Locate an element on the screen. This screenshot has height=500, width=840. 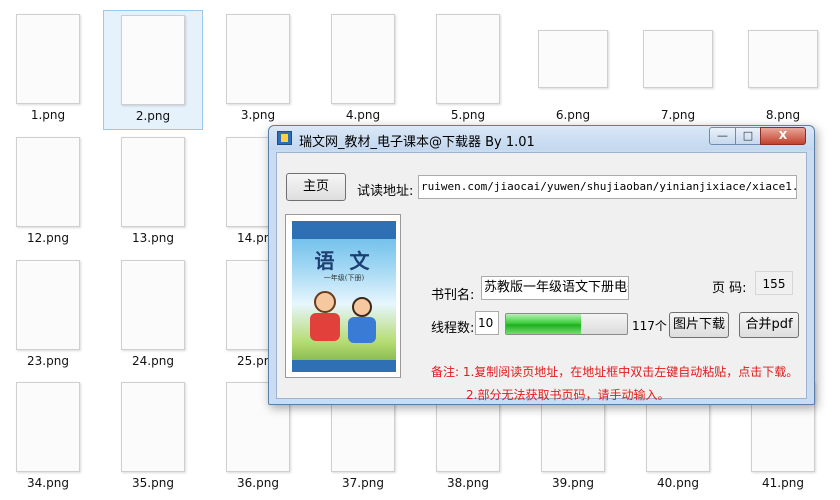
file-thumbnail: 7.png is located at coordinates (678, 70).